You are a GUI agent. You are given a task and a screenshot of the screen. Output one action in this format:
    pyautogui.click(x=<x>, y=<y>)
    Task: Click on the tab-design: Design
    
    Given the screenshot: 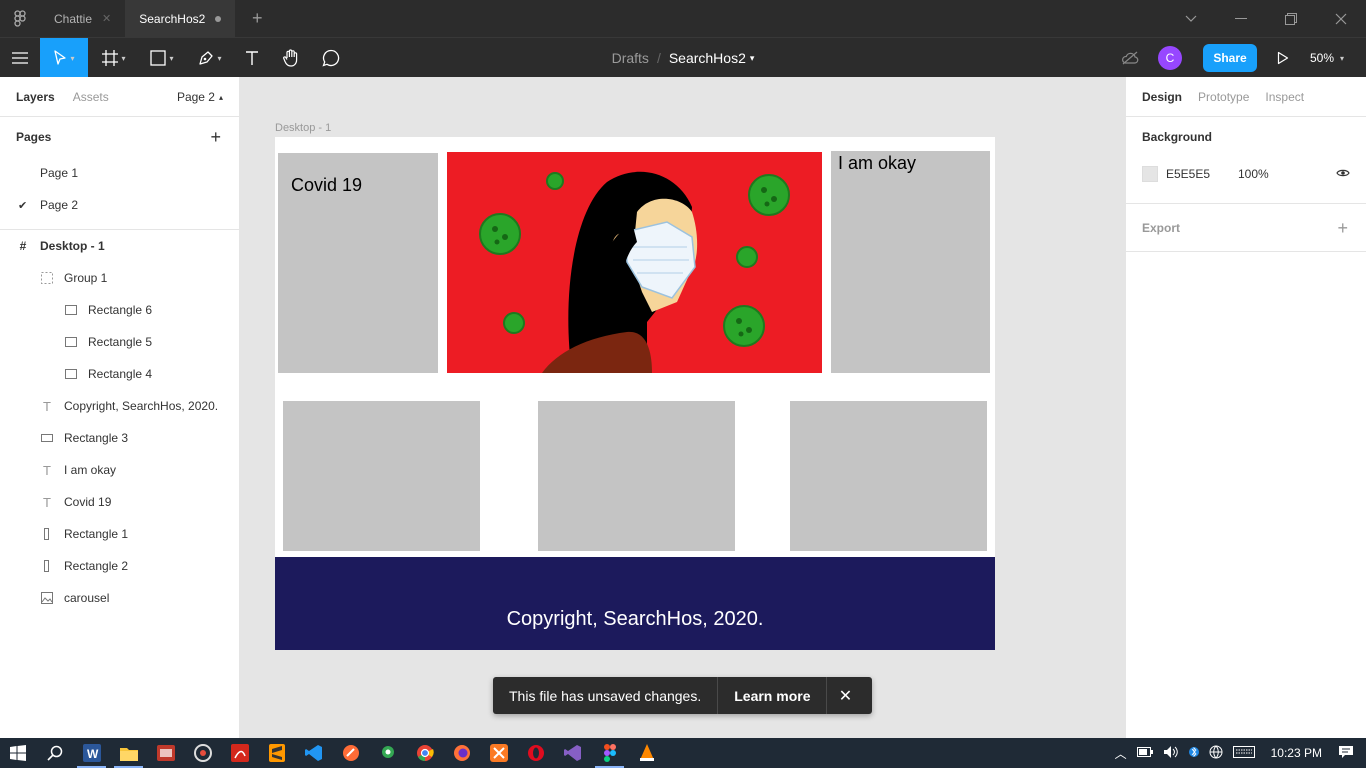 What is the action you would take?
    pyautogui.click(x=1162, y=97)
    